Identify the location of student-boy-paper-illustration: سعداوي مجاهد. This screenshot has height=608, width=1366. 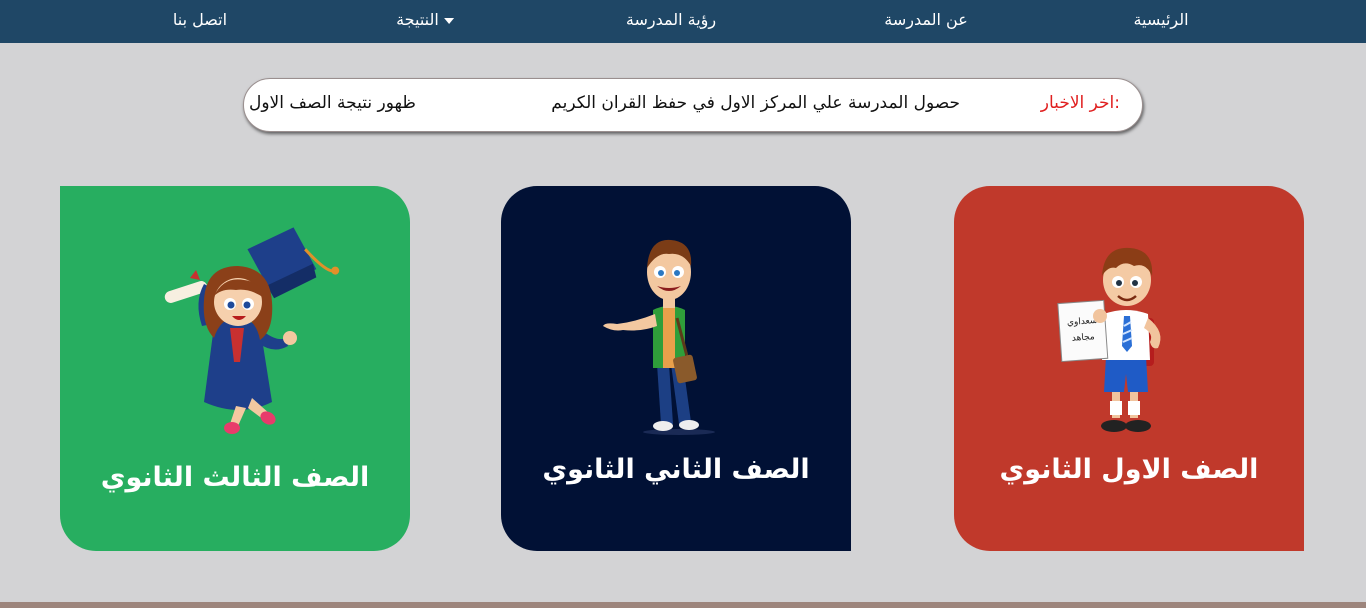
(1109, 339).